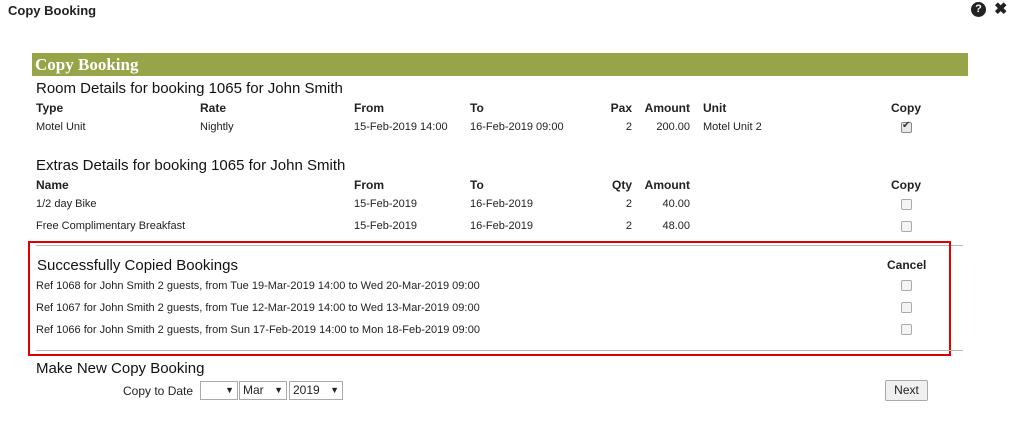  What do you see at coordinates (158, 391) in the screenshot?
I see `copy-to-date-label: Copy to Date` at bounding box center [158, 391].